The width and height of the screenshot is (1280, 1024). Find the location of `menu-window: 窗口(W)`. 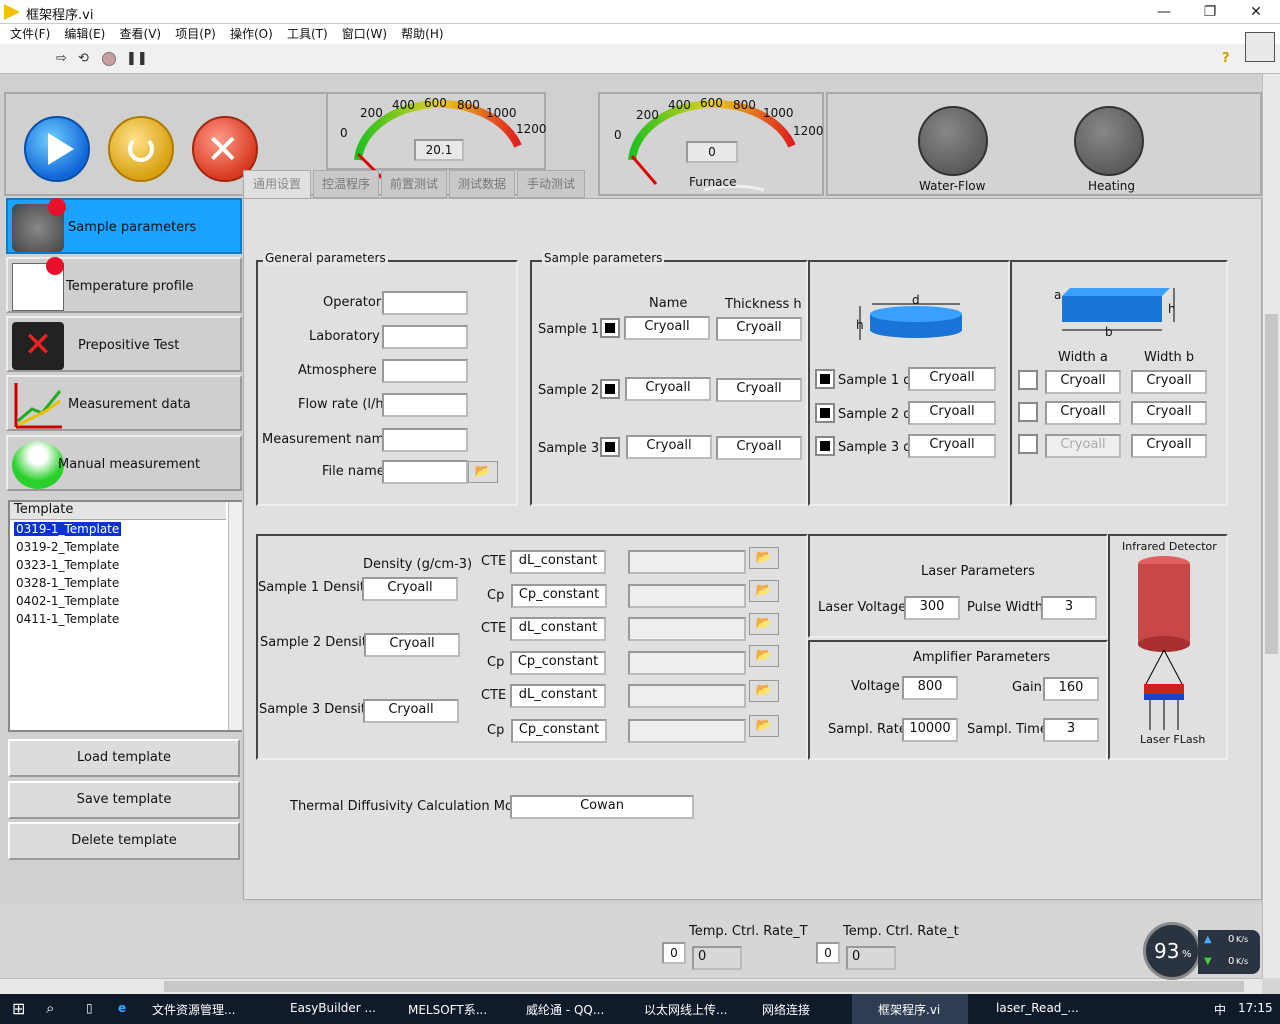

menu-window: 窗口(W) is located at coordinates (364, 34).